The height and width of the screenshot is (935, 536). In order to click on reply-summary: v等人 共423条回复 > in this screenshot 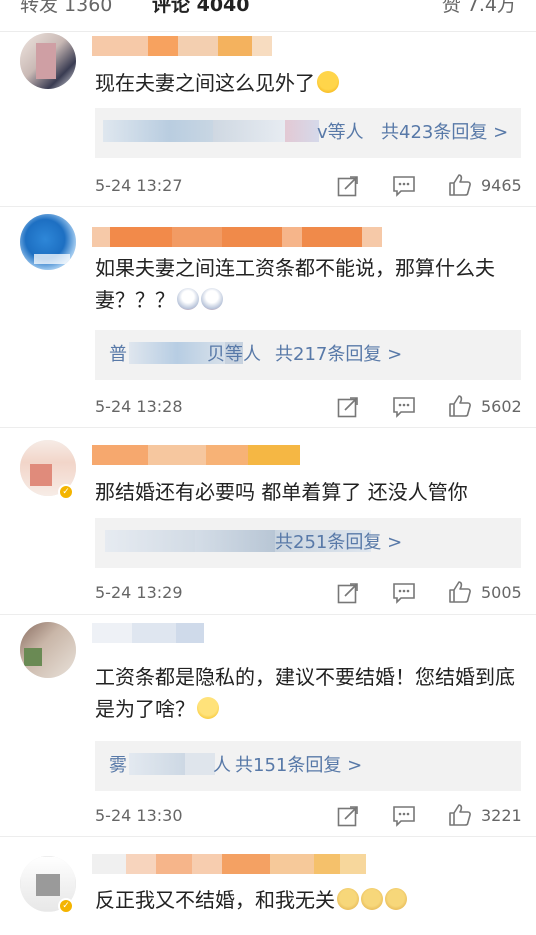, I will do `click(308, 133)`.